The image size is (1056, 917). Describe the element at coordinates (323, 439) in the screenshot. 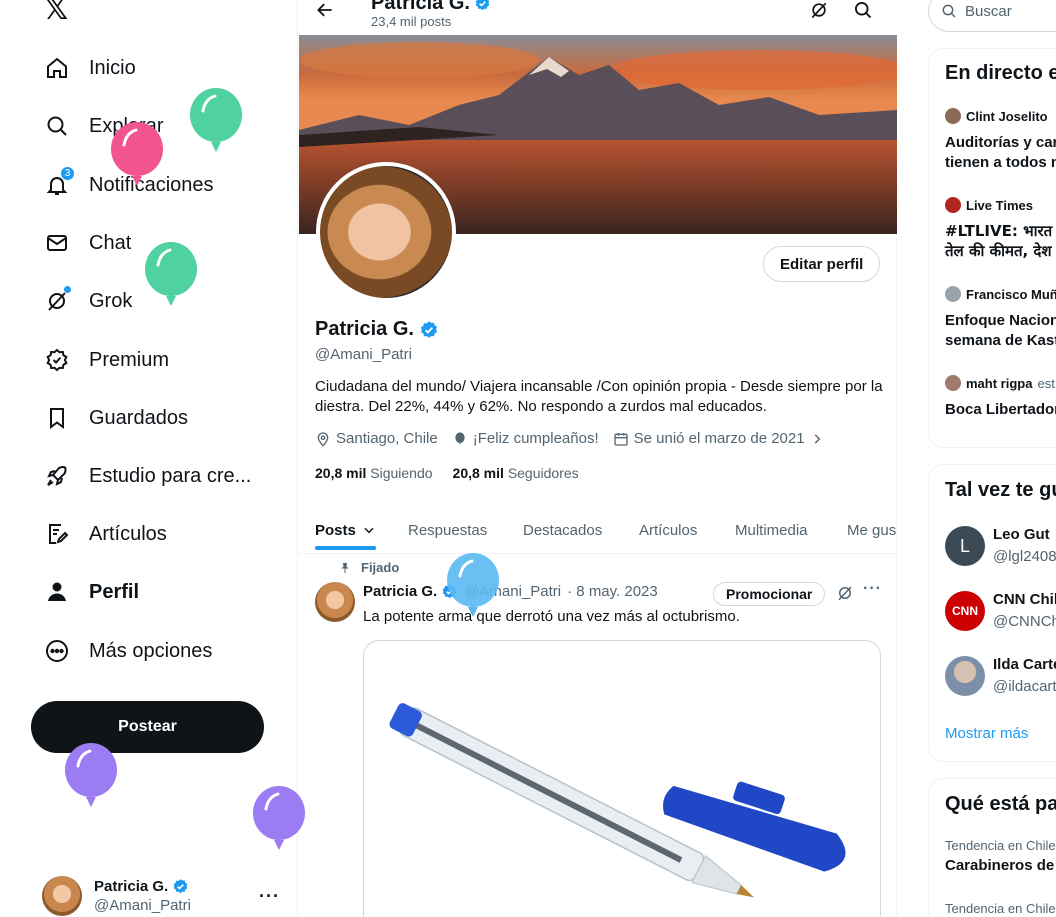

I see `location-icon` at that location.